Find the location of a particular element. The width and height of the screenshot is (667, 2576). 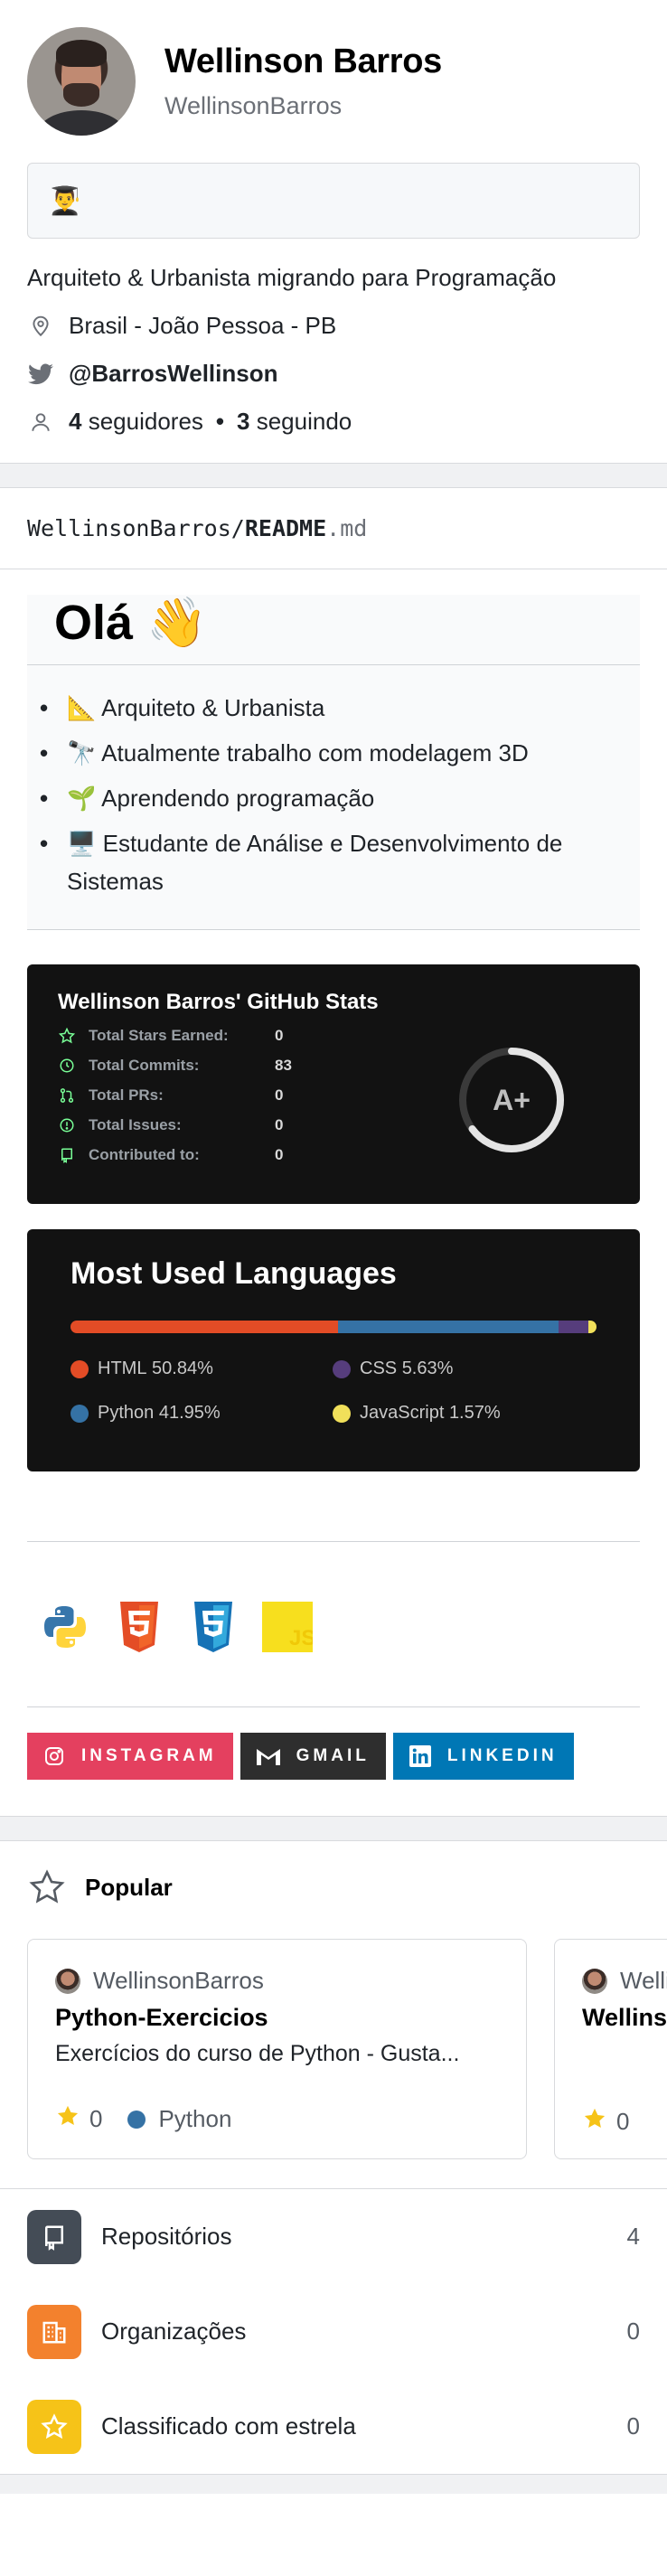

language-item-css: CSS 5.63% is located at coordinates (441, 1369).